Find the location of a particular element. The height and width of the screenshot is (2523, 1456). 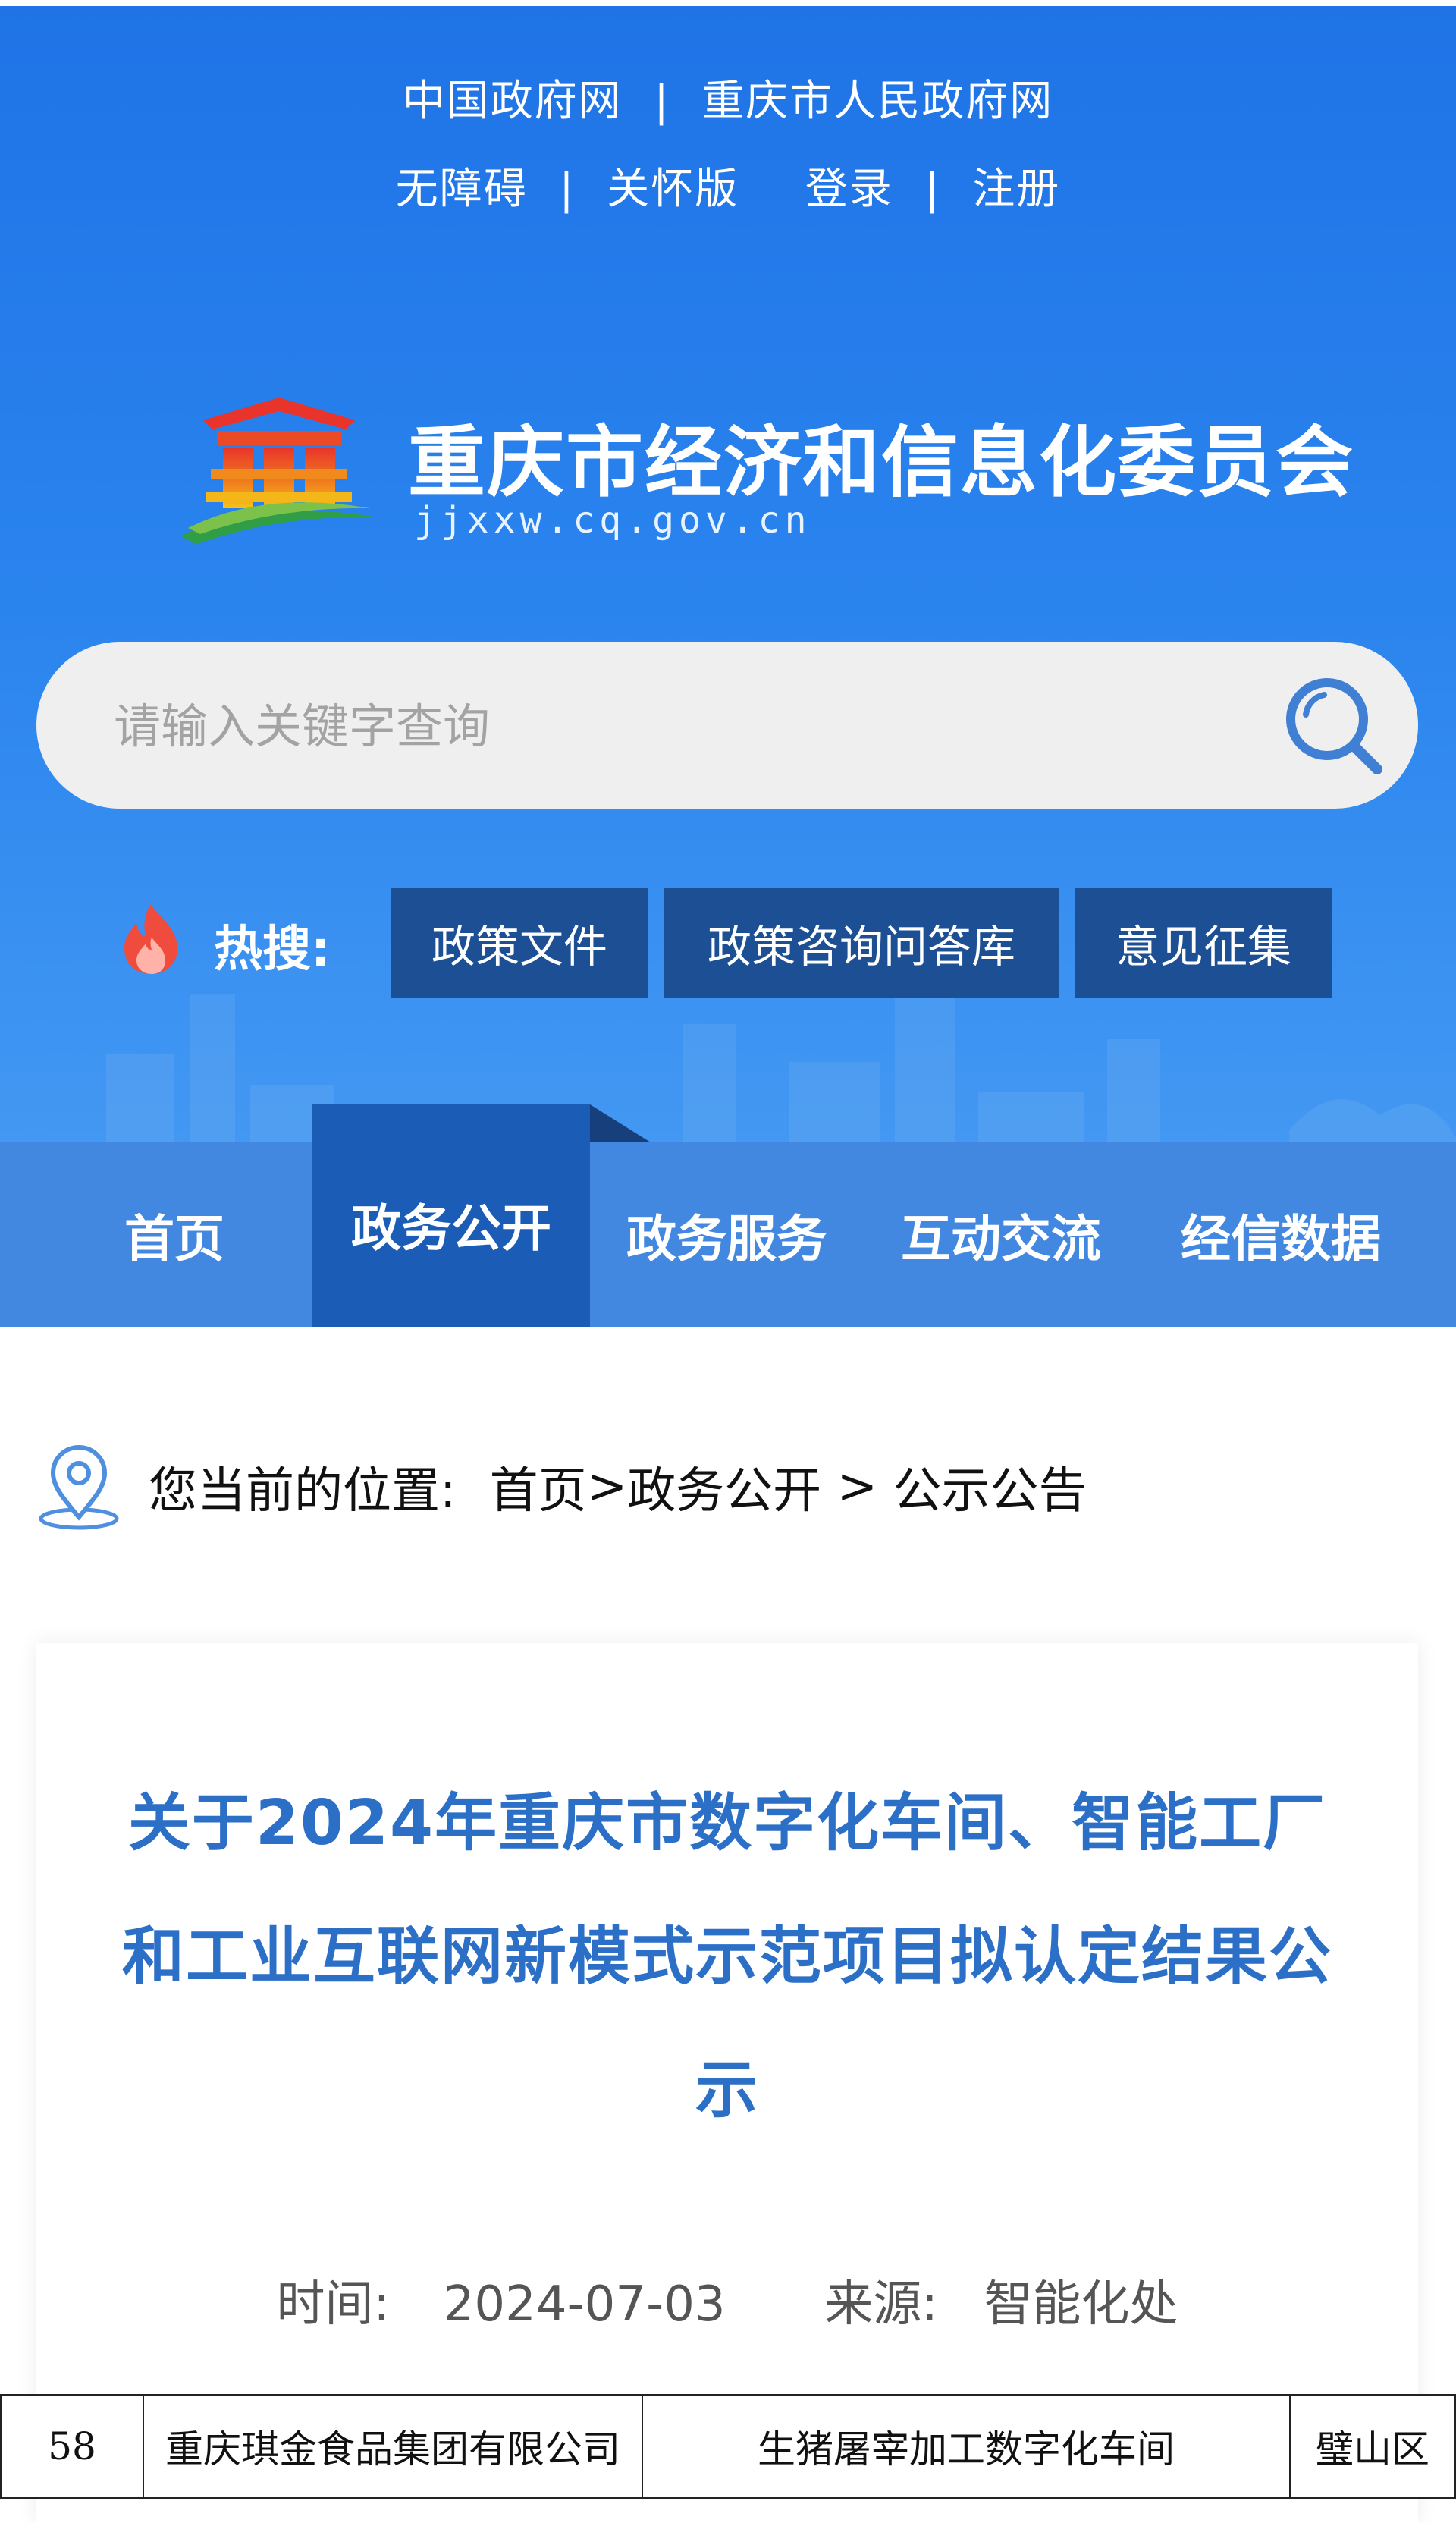

main-nav: 首页 政务服务 互动交流 经信数据 is located at coordinates (728, 1234).